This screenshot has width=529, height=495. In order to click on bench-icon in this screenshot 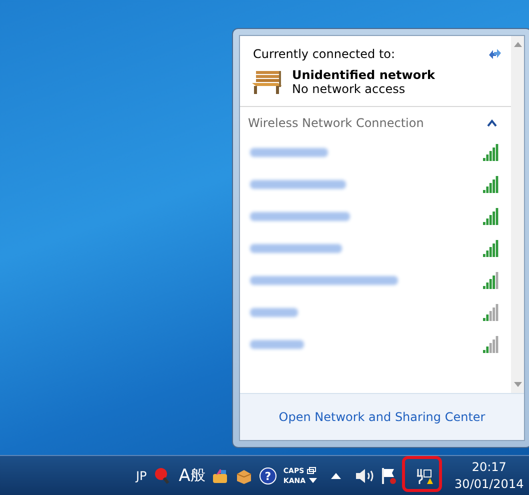, I will do `click(267, 82)`.